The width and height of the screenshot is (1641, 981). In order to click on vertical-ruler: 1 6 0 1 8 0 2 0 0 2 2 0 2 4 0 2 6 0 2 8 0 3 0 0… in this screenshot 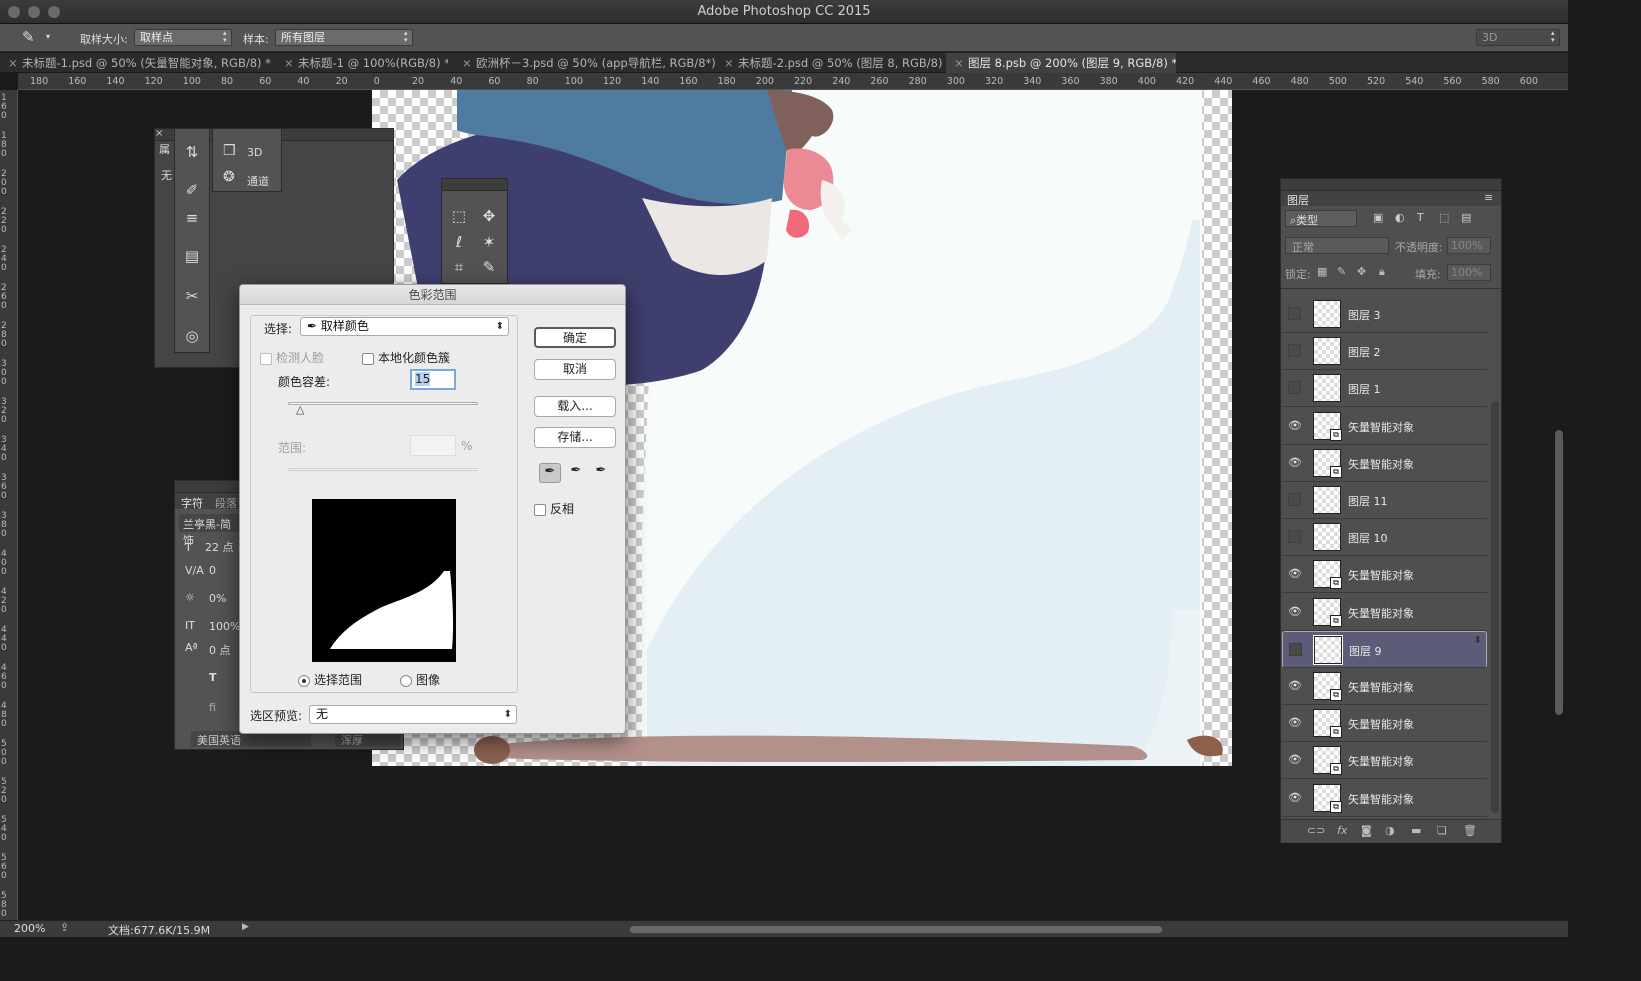, I will do `click(9, 505)`.